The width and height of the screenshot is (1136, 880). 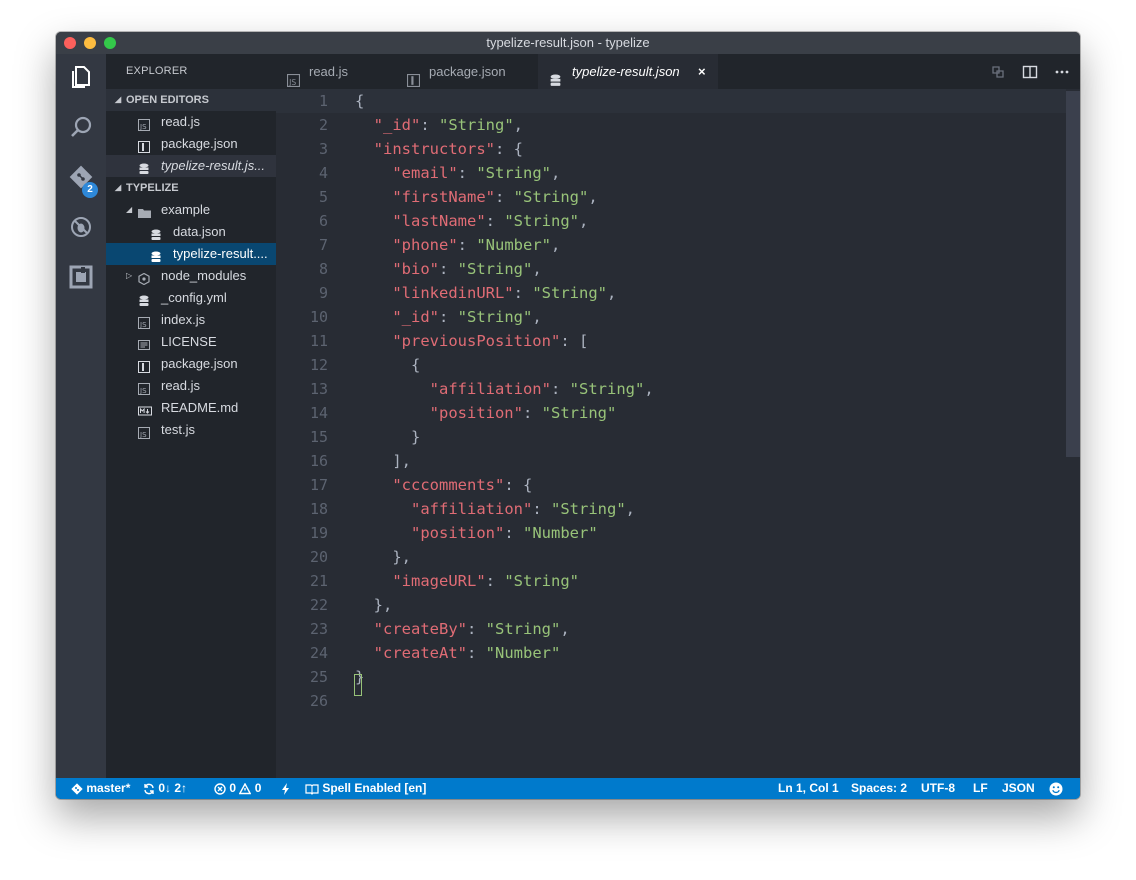 I want to click on line-number: 24, so click(x=318, y=653).